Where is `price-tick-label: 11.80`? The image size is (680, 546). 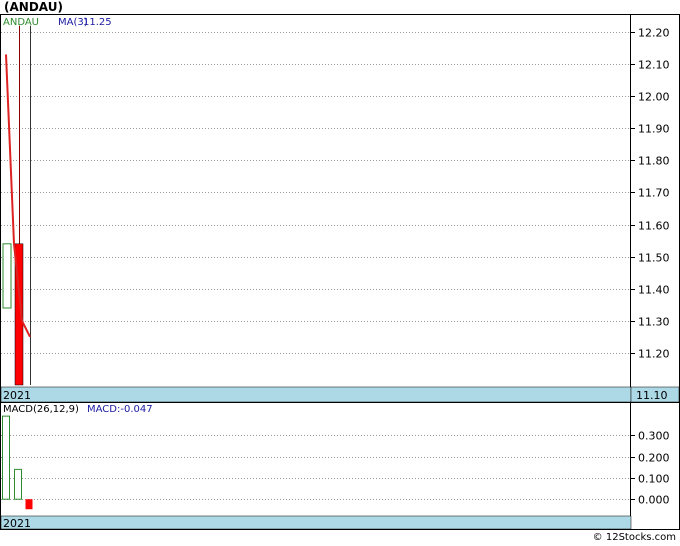 price-tick-label: 11.80 is located at coordinates (654, 161).